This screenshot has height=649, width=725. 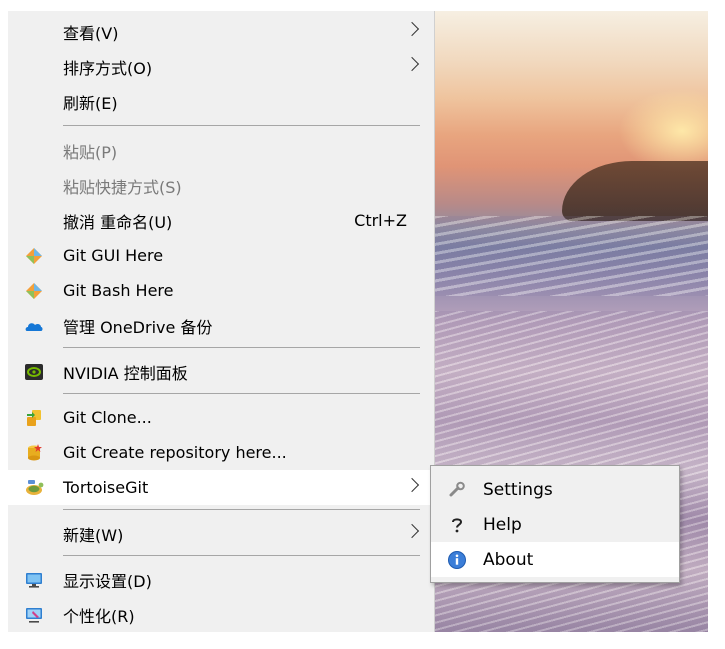 I want to click on menu-item-label: 新建(W), so click(x=93, y=535).